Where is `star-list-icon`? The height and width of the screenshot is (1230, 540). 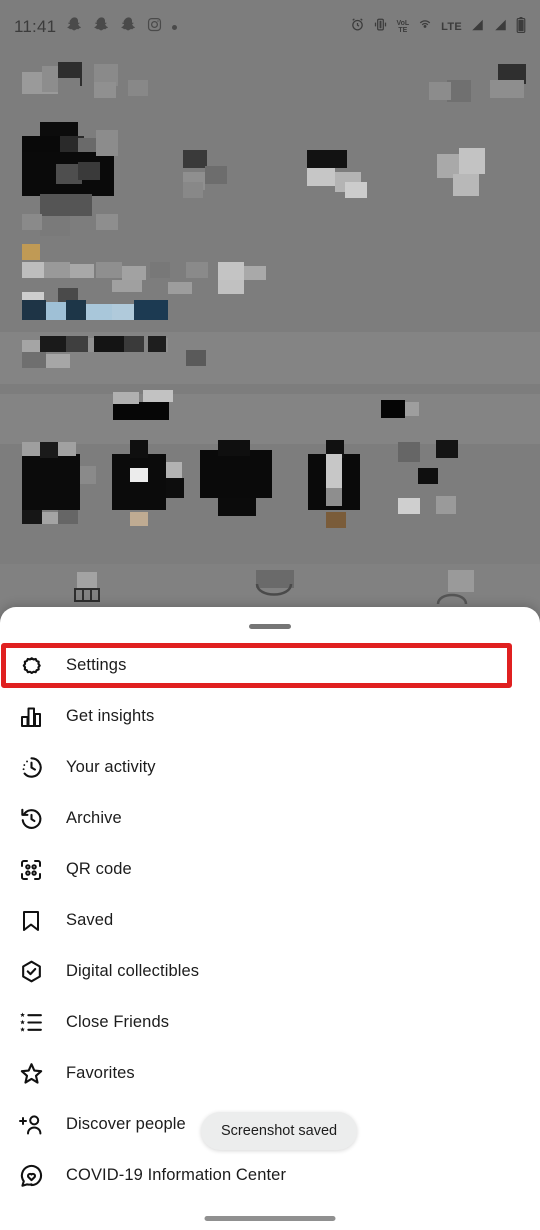 star-list-icon is located at coordinates (31, 1023).